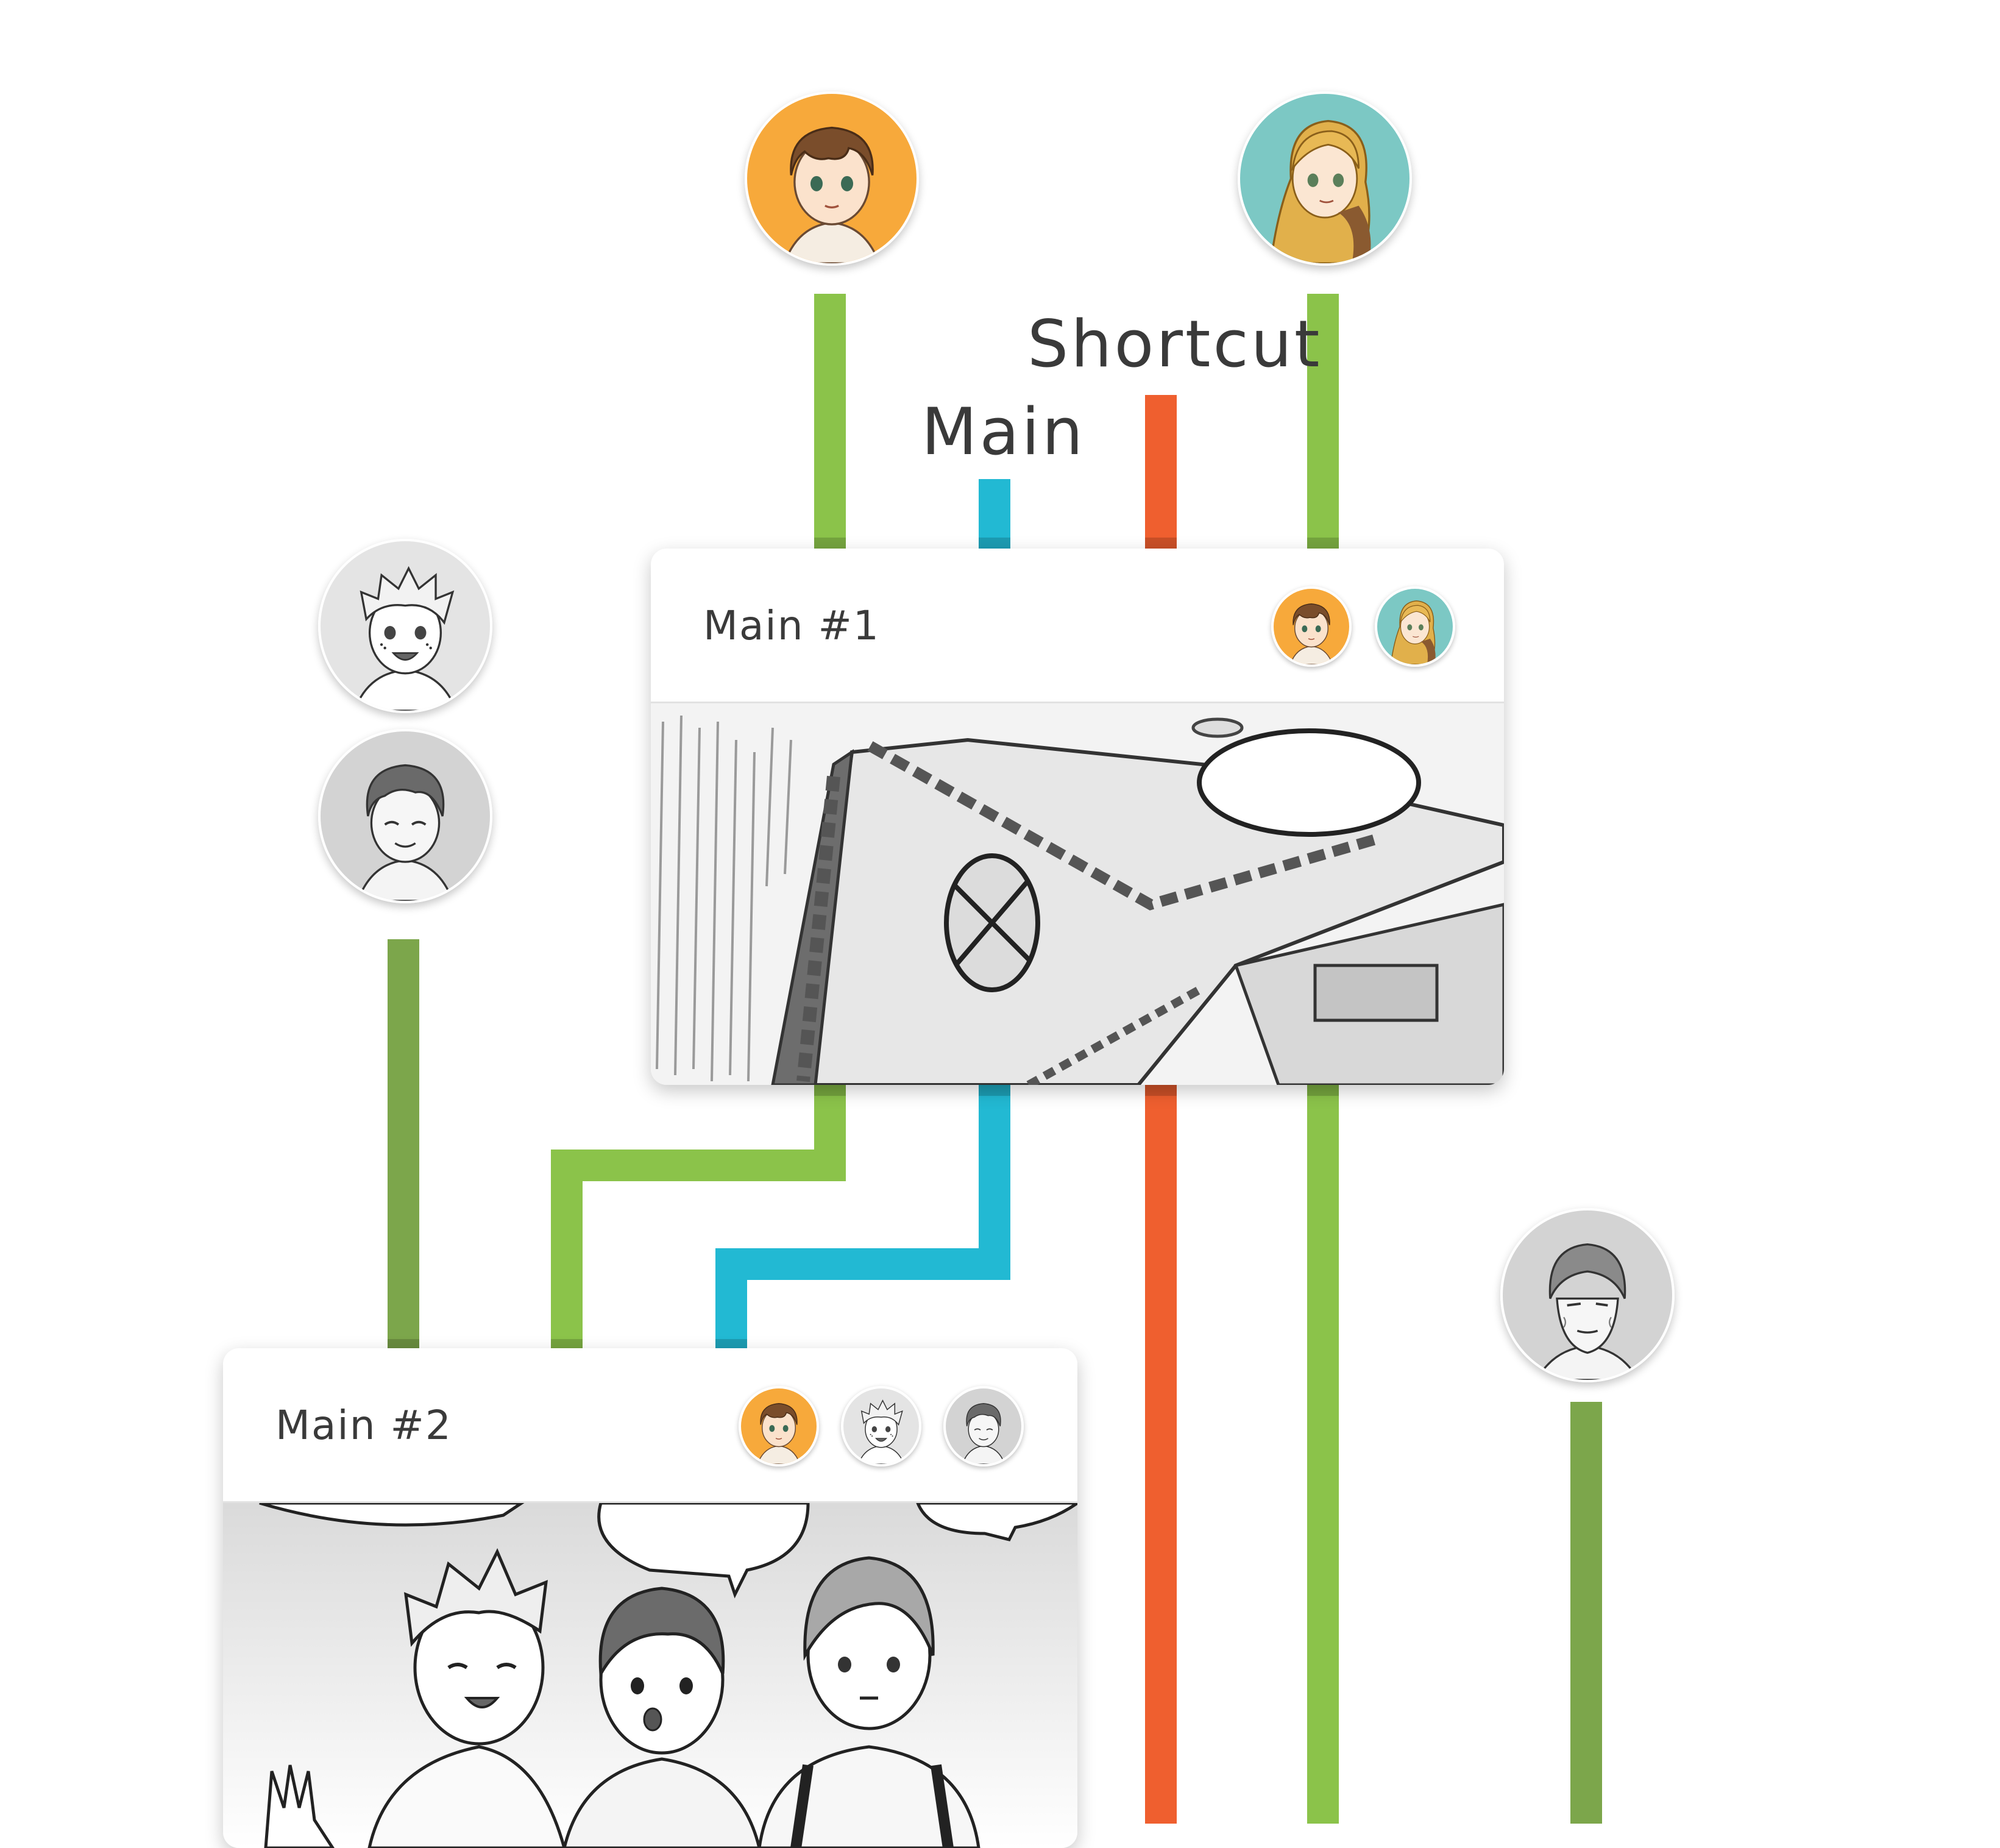 Image resolution: width=2000 pixels, height=1848 pixels. What do you see at coordinates (1077, 894) in the screenshot?
I see `sketch-storyboard-building-image` at bounding box center [1077, 894].